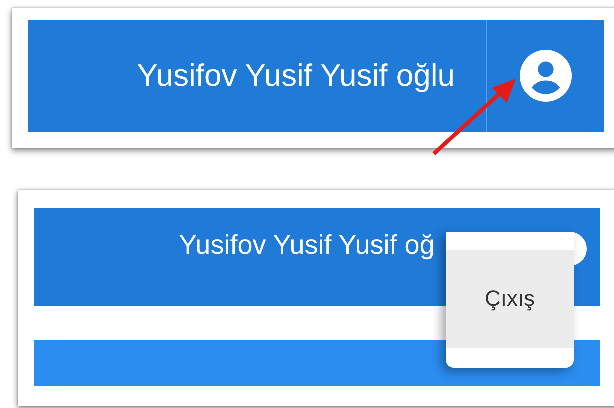 The image size is (614, 408). I want to click on logout-menu-item: Çıxış, so click(510, 299).